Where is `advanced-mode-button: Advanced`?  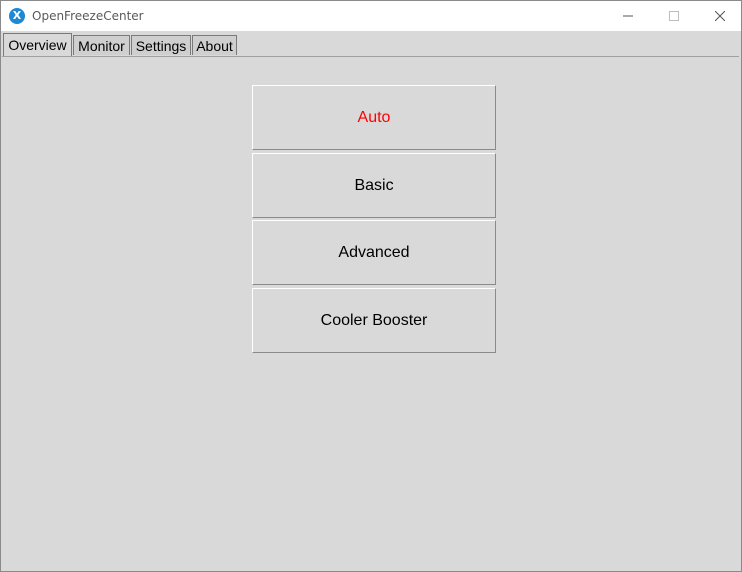 advanced-mode-button: Advanced is located at coordinates (374, 252).